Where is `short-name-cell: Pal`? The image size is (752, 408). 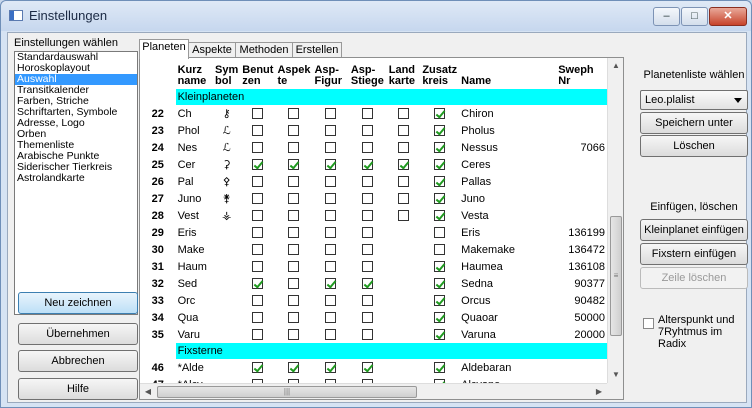
short-name-cell: Pal is located at coordinates (194, 181).